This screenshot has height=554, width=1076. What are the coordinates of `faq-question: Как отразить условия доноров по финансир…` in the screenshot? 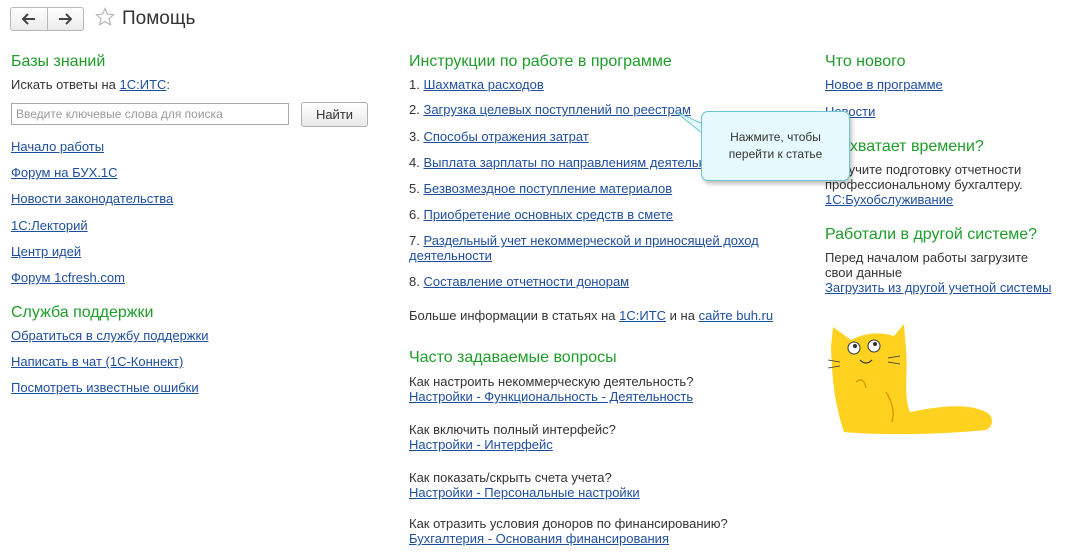 It's located at (568, 523).